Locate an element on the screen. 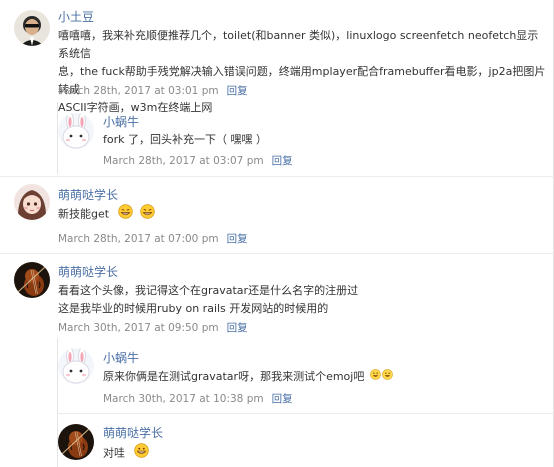  comment-meta: March 28th, 2017 at 03:07 pm 回复 is located at coordinates (198, 160).